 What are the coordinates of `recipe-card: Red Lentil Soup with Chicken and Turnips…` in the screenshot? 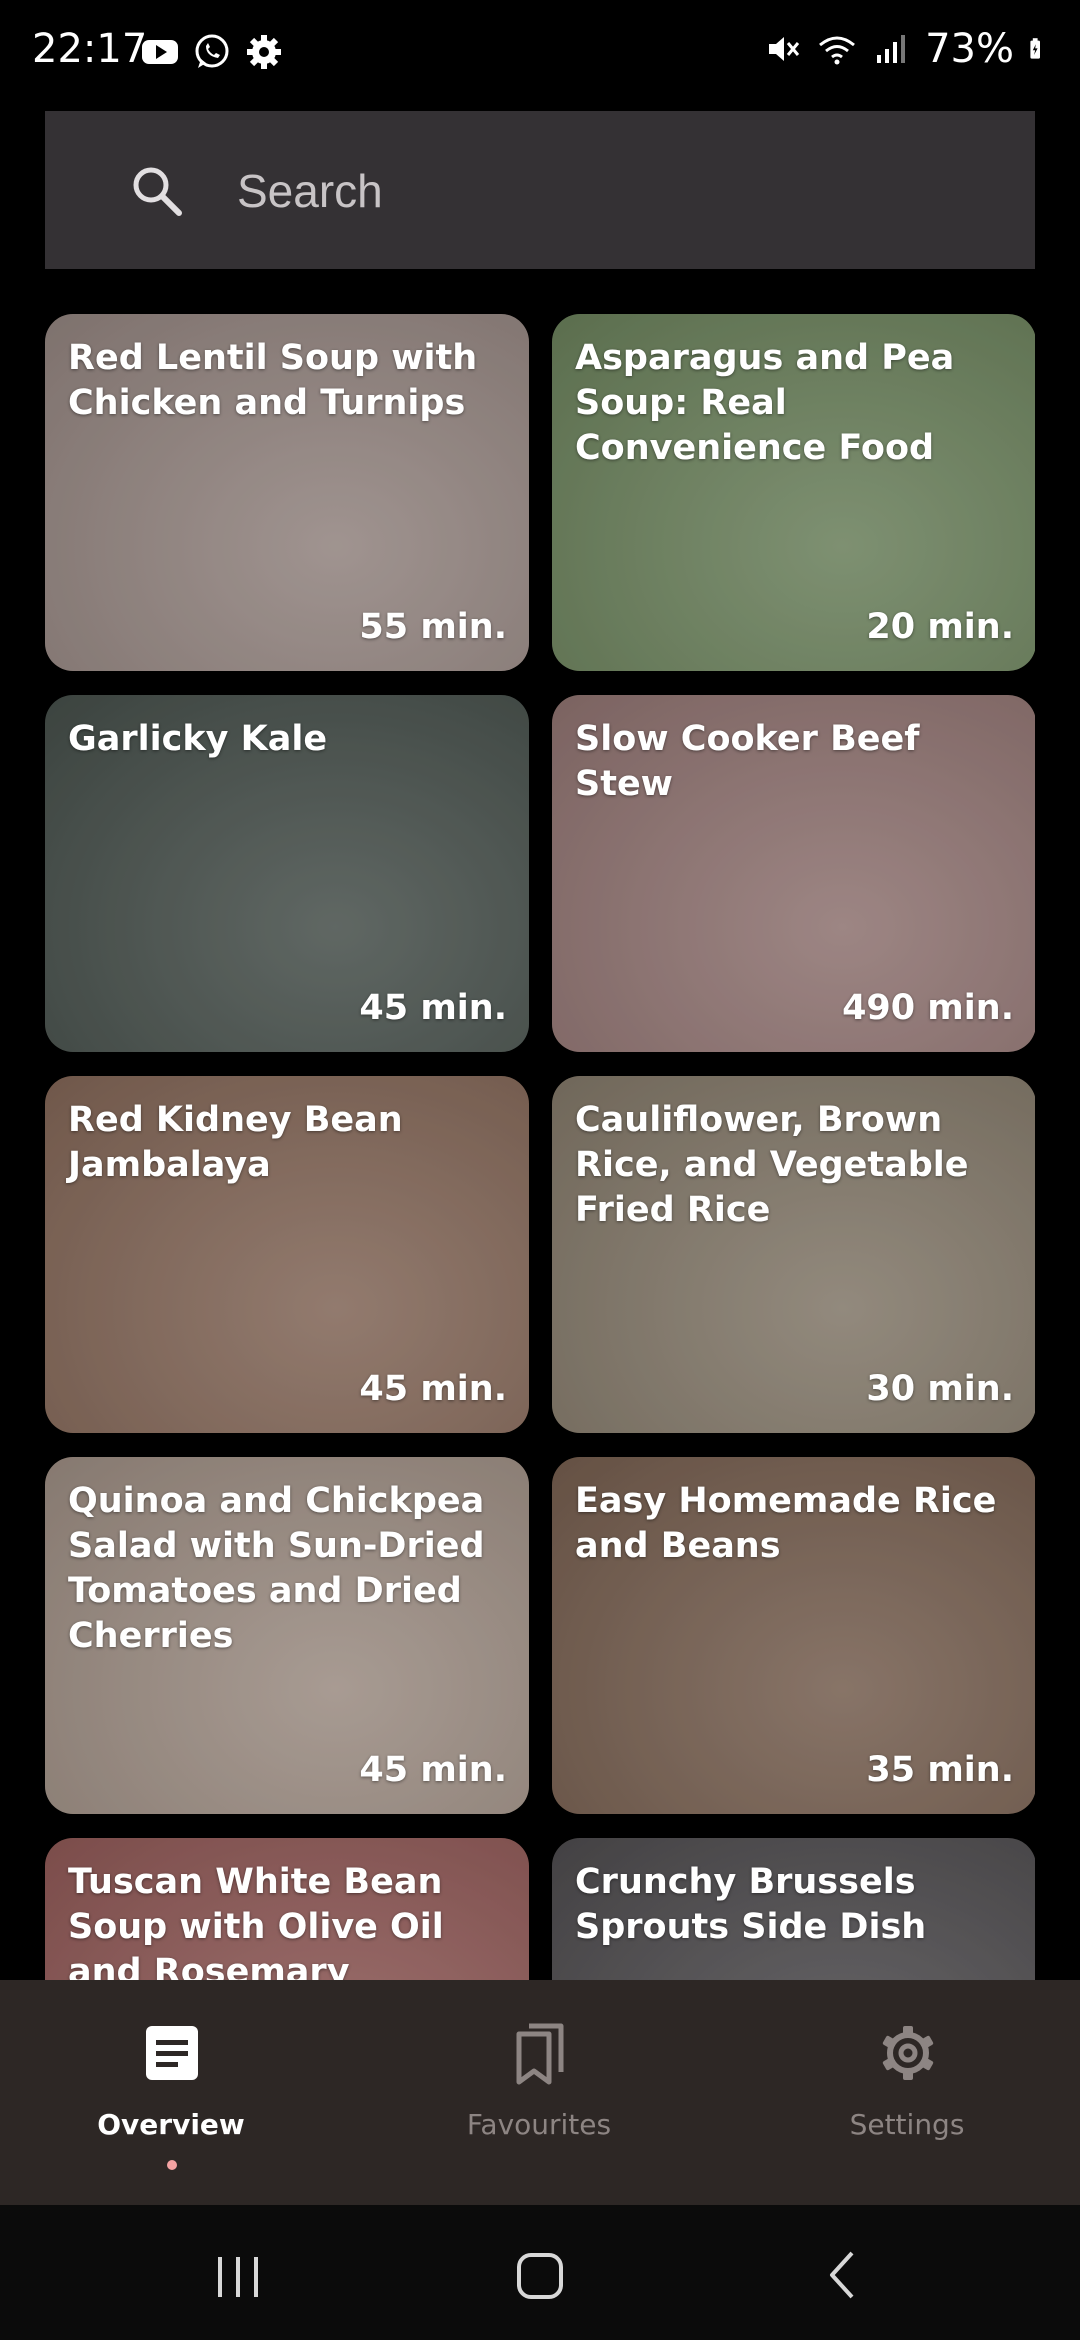 It's located at (287, 492).